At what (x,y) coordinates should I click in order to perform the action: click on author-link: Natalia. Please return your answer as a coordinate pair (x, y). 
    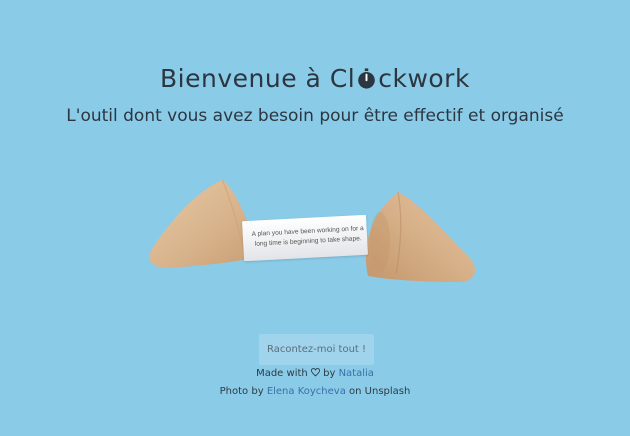
    Looking at the image, I should click on (356, 373).